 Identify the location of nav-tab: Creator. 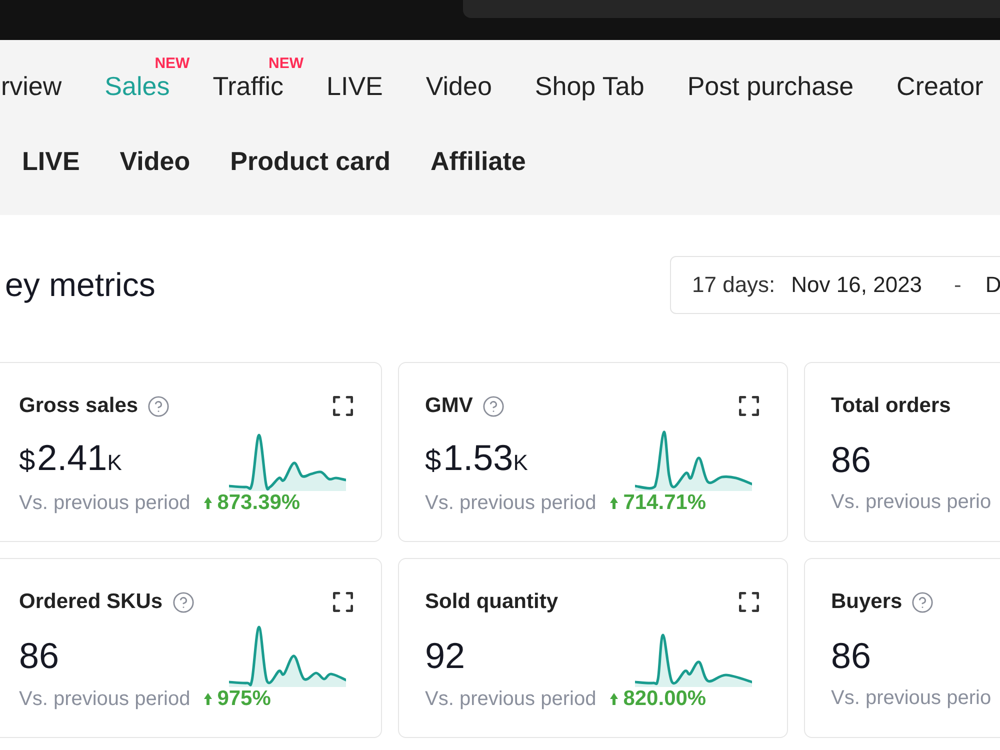
(940, 86).